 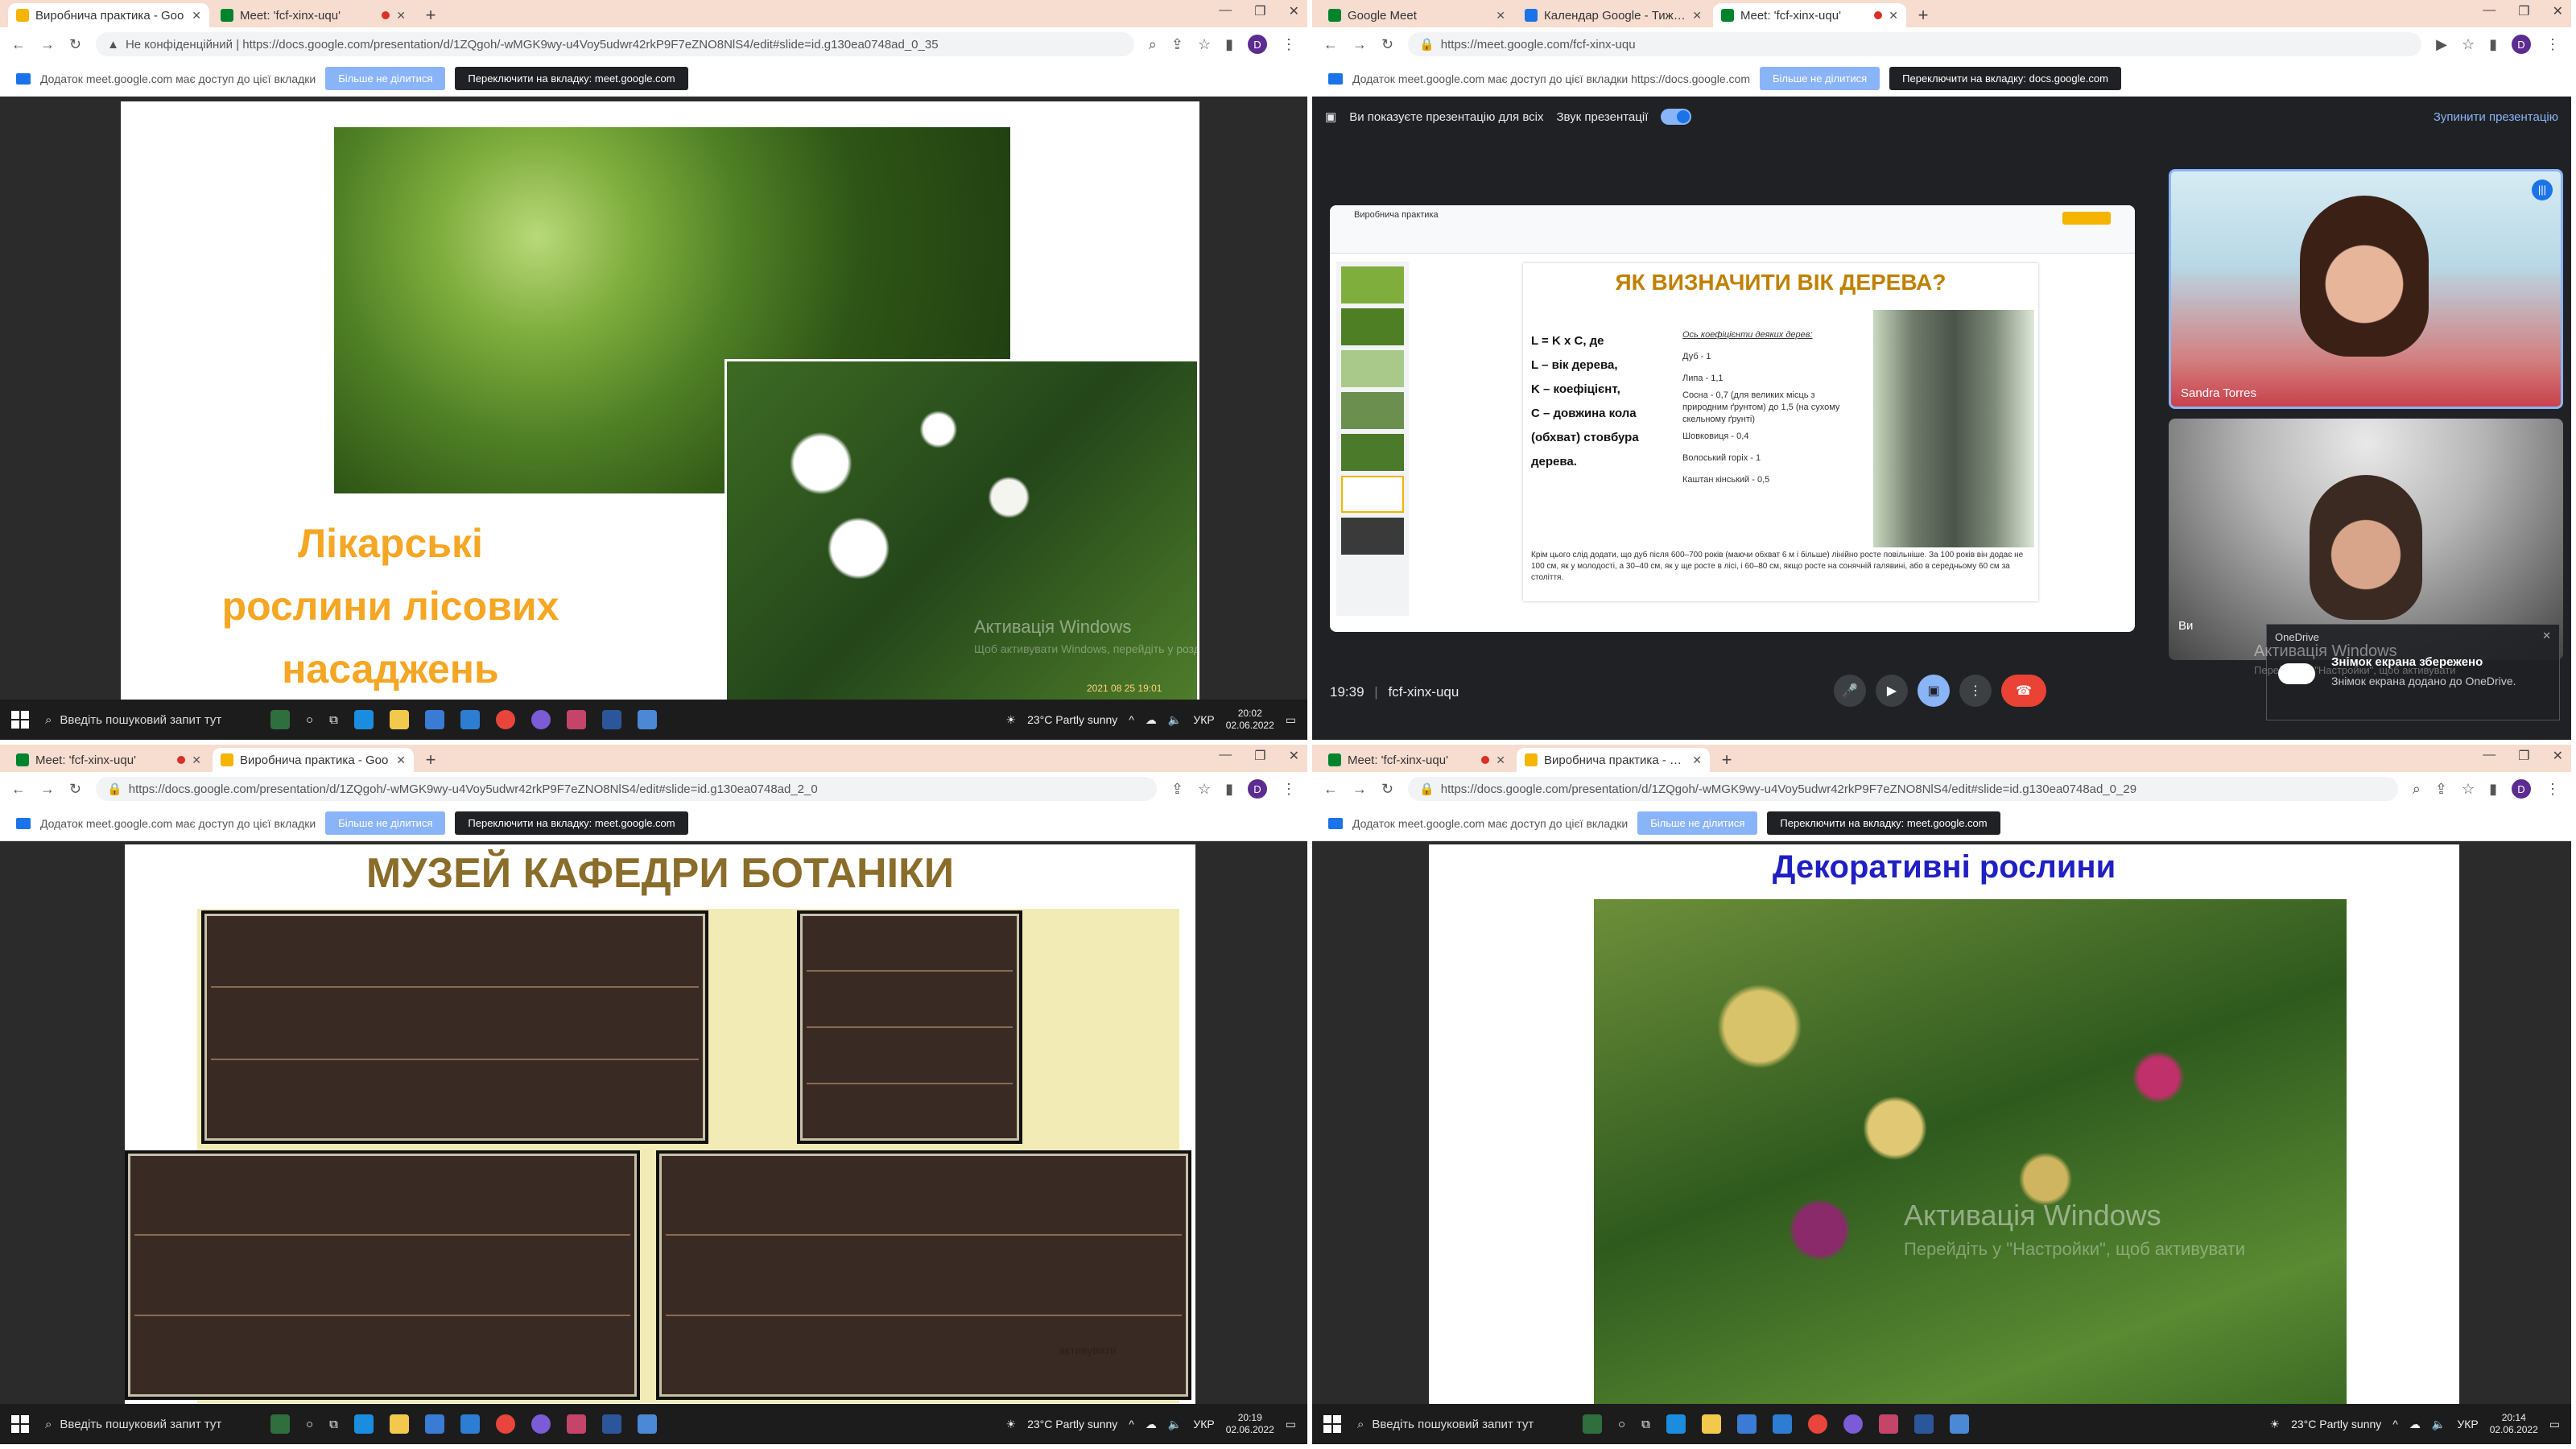 I want to click on leave-call-button: ☎, so click(x=2023, y=691).